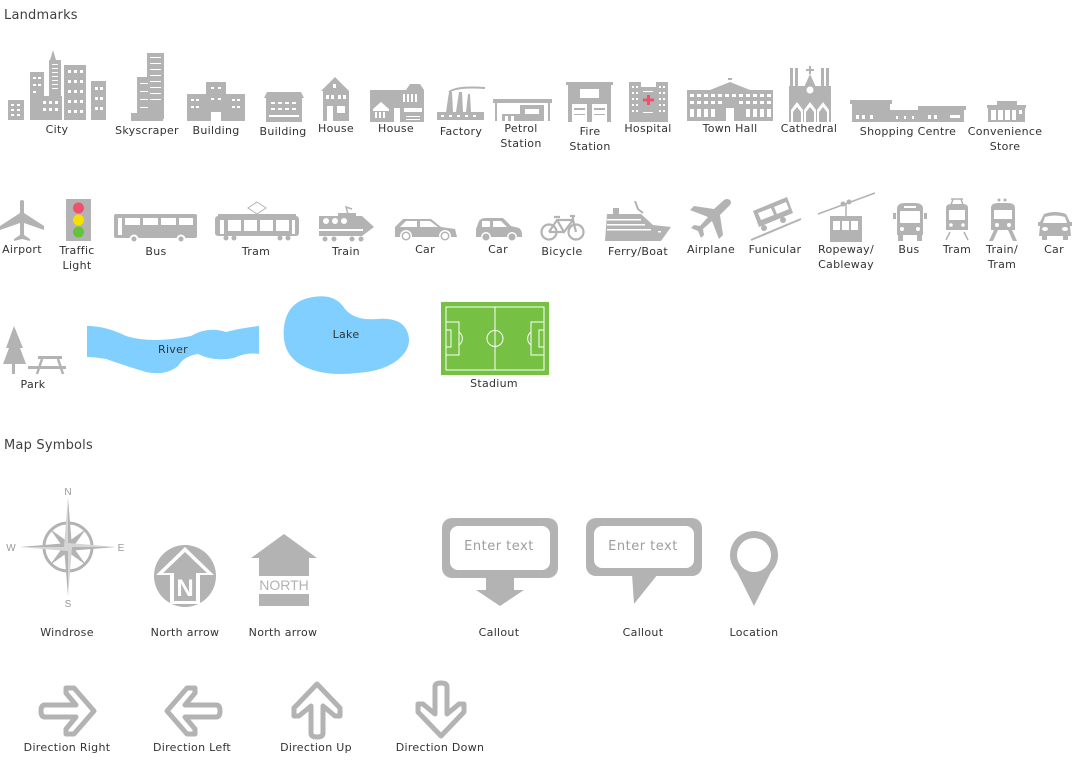 This screenshot has width=1072, height=760. Describe the element at coordinates (500, 562) in the screenshot. I see `callout-arrow-icon` at that location.